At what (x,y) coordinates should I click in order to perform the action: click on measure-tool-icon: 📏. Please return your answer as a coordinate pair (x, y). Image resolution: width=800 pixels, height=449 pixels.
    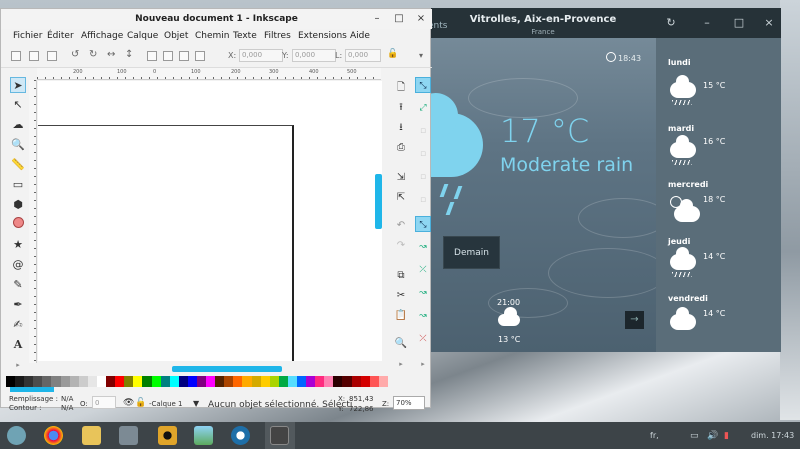
    Looking at the image, I should click on (18, 165).